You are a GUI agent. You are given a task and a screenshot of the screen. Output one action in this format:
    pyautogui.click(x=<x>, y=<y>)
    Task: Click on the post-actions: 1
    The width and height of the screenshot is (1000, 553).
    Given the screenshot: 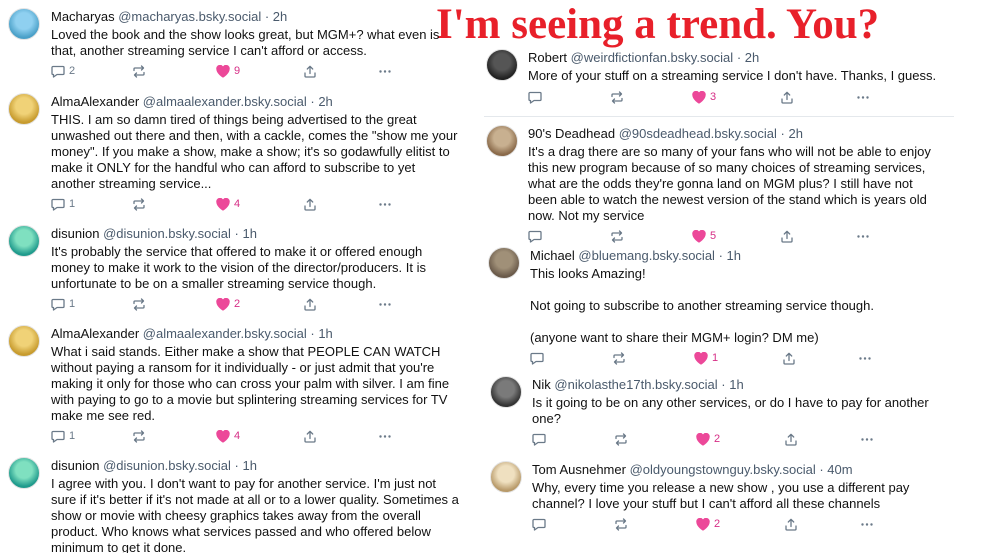 What is the action you would take?
    pyautogui.click(x=500, y=358)
    